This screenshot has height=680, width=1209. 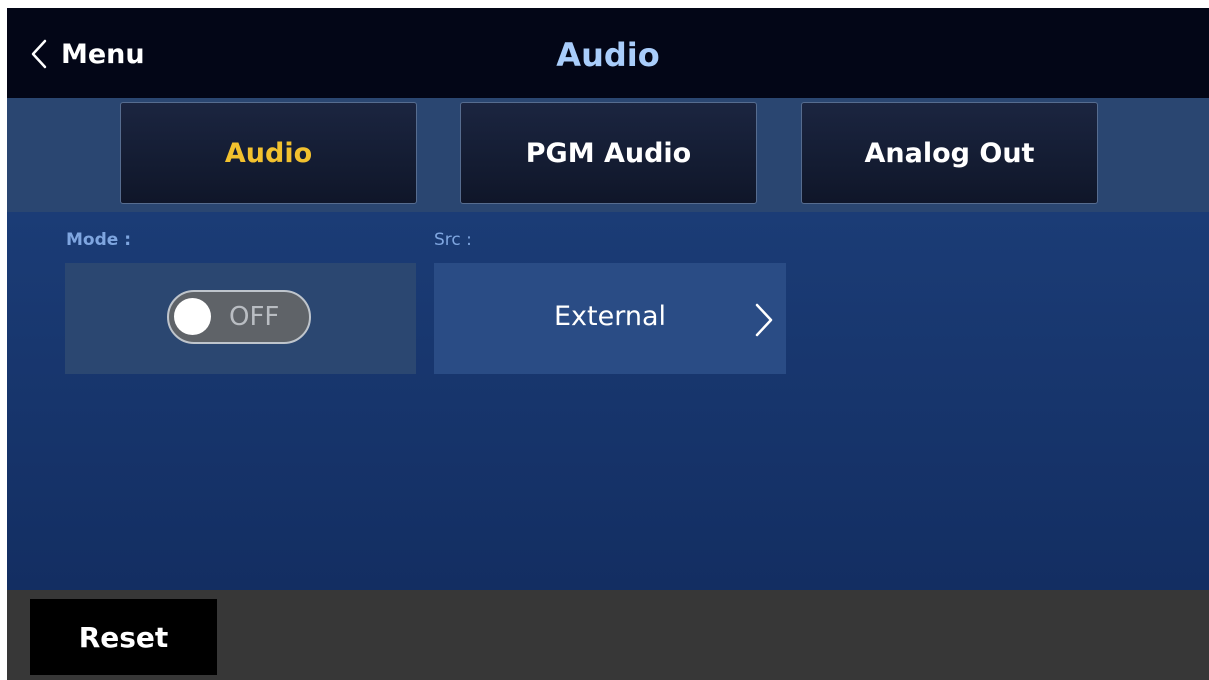 What do you see at coordinates (192, 316) in the screenshot?
I see `toggle-knob` at bounding box center [192, 316].